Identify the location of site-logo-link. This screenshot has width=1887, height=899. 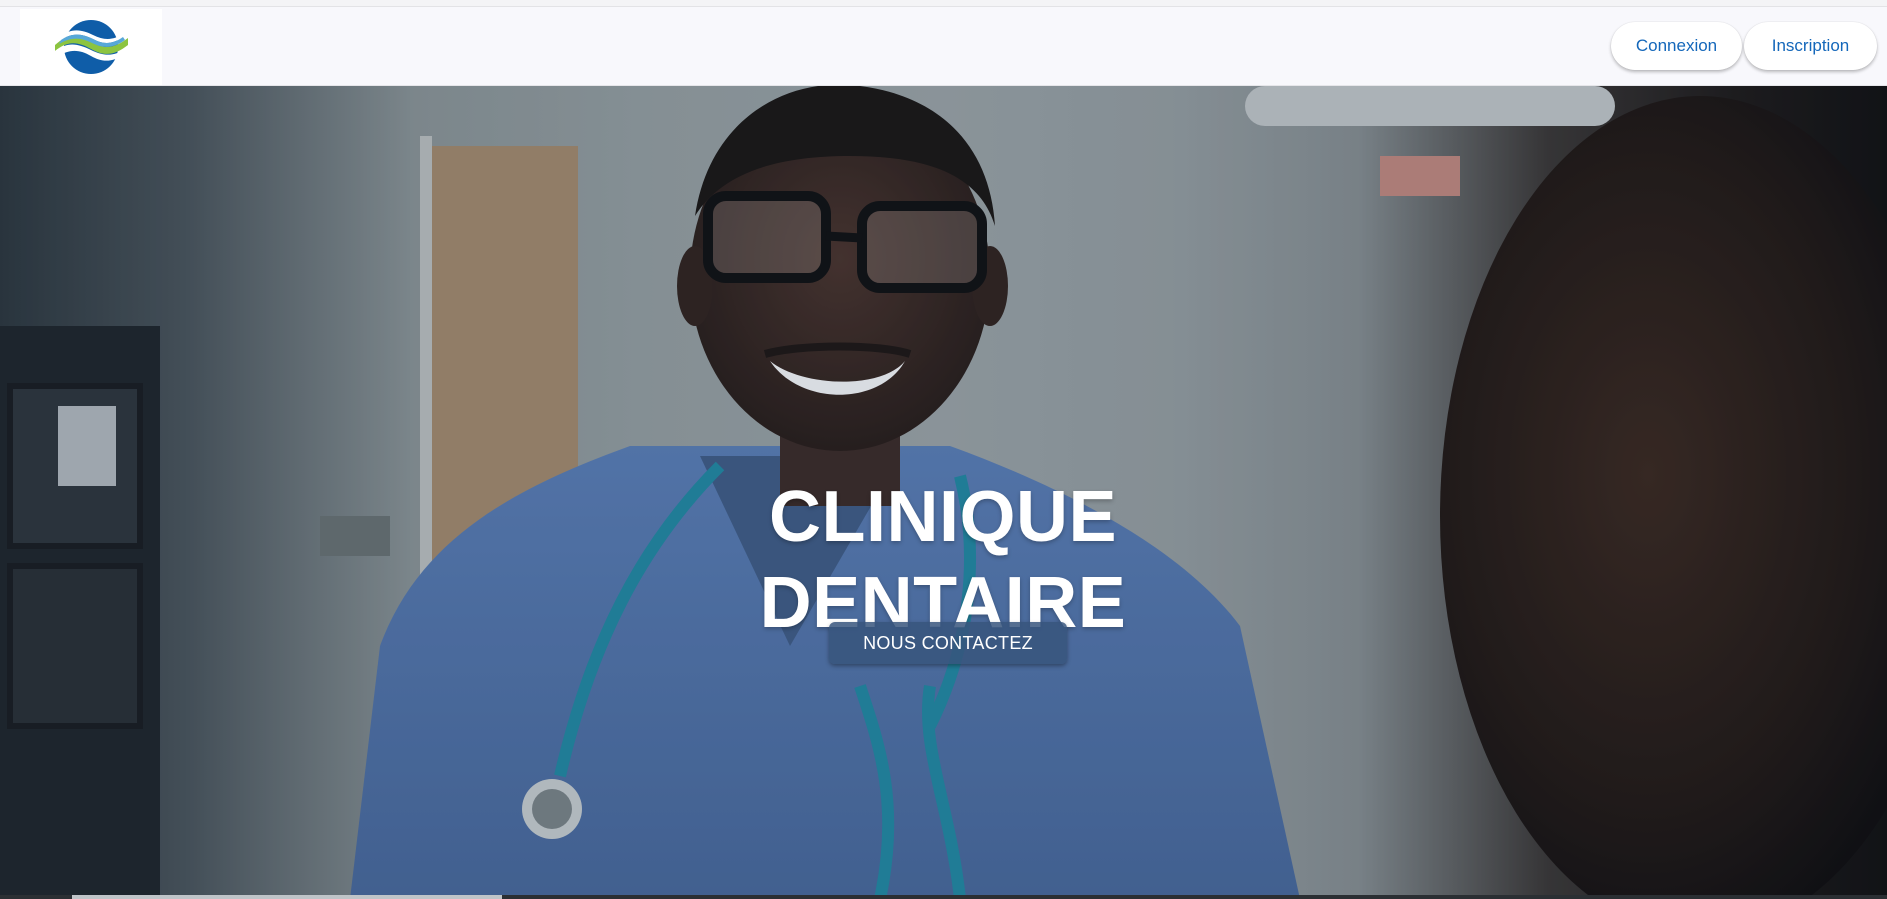
(91, 47).